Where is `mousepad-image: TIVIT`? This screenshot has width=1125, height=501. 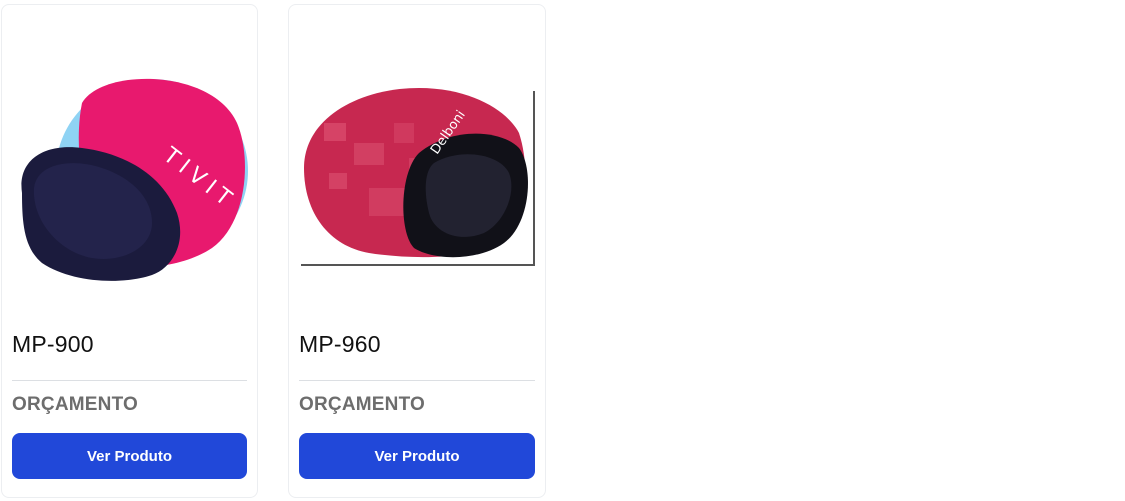
mousepad-image: TIVIT is located at coordinates (130, 175).